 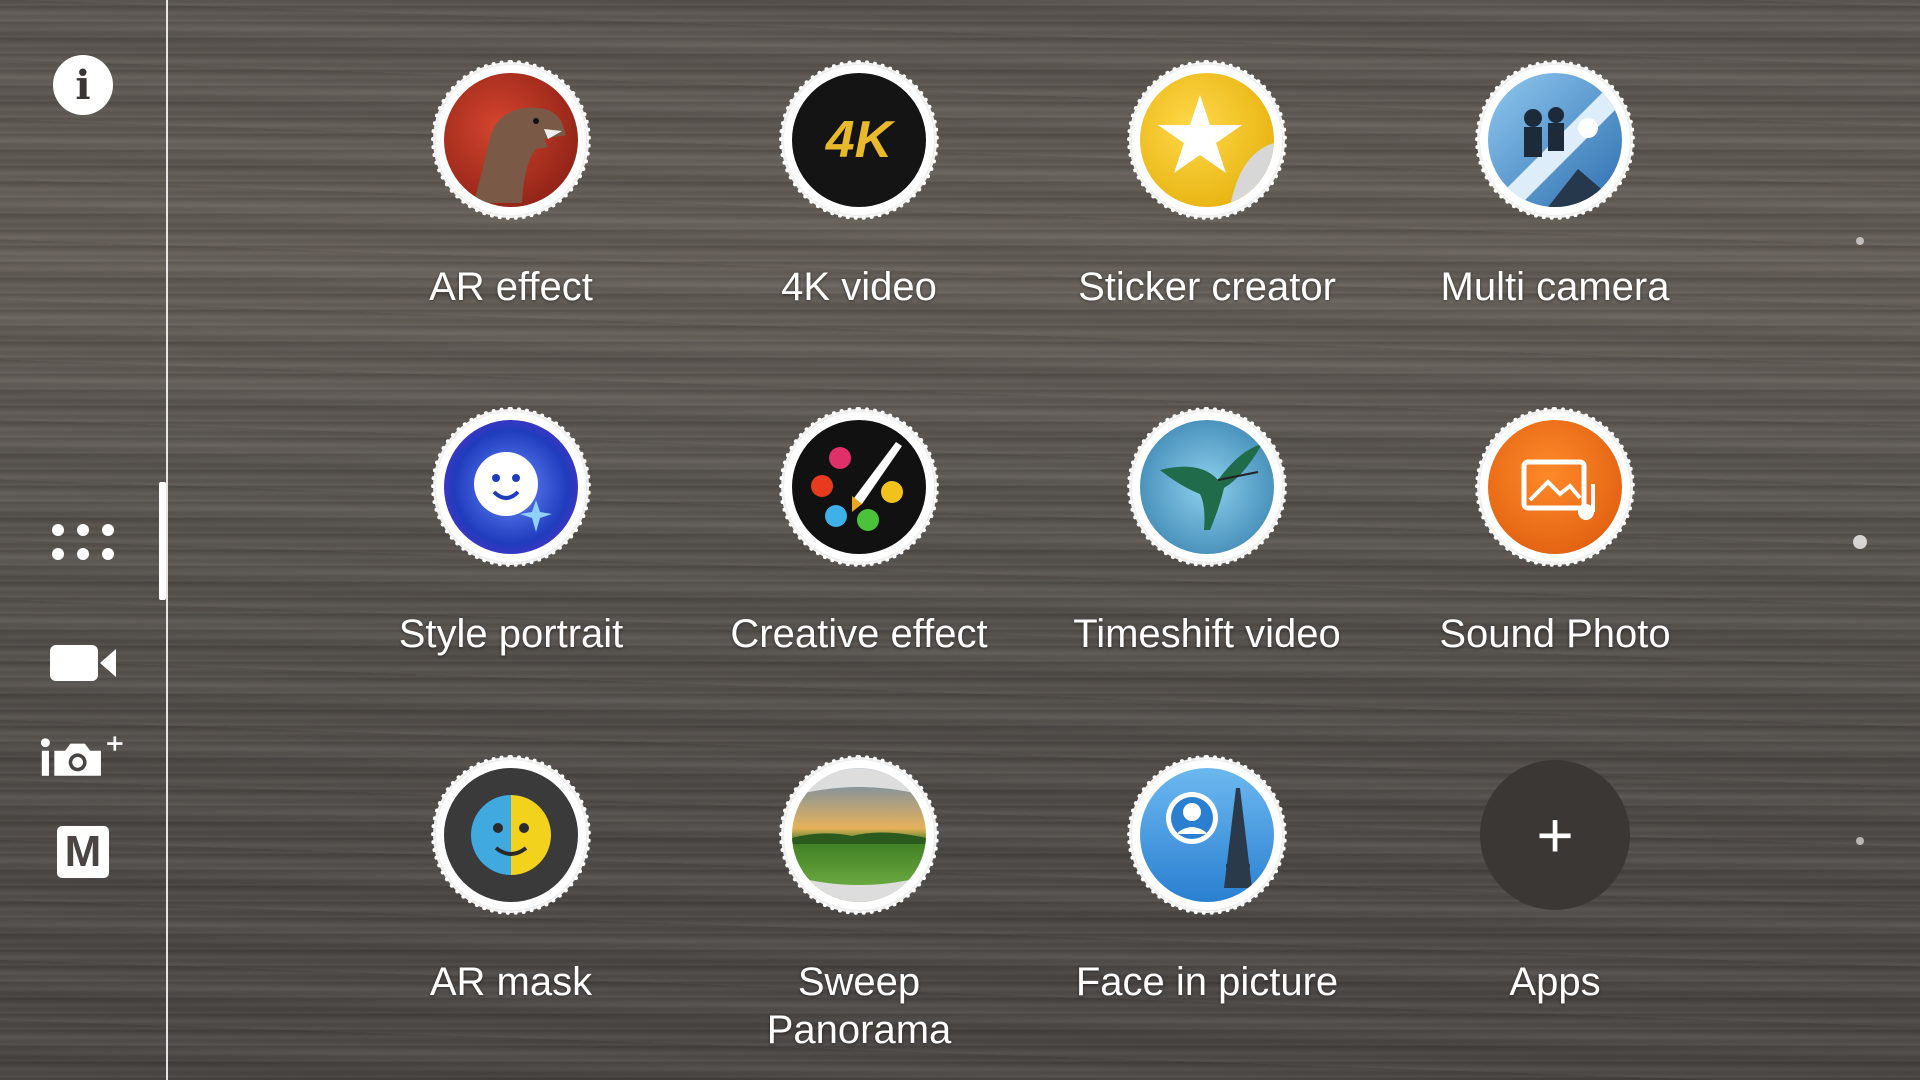 I want to click on app-tile-sound-photo: Sound Photo, so click(x=1555, y=532).